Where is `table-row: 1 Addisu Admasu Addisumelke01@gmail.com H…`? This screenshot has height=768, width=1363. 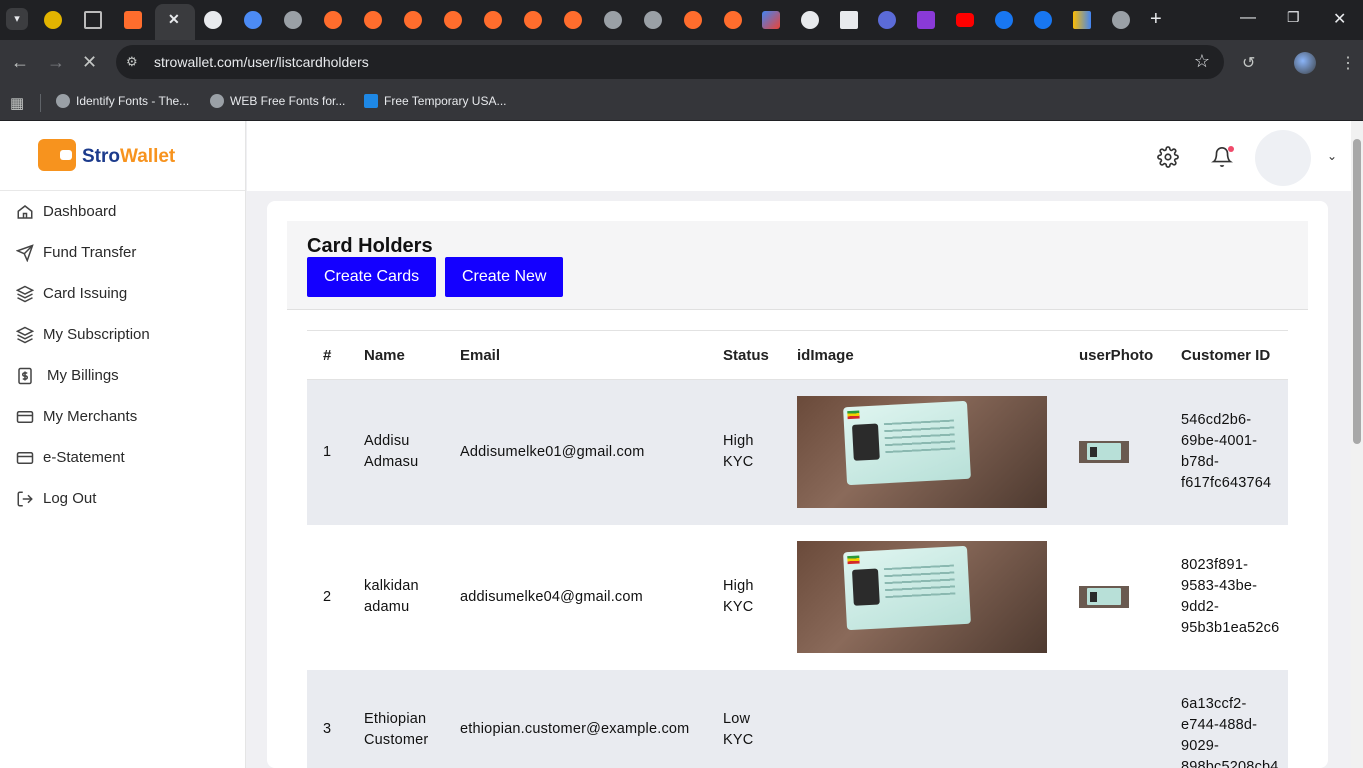
table-row: 1 Addisu Admasu Addisumelke01@gmail.com H… is located at coordinates (797, 452).